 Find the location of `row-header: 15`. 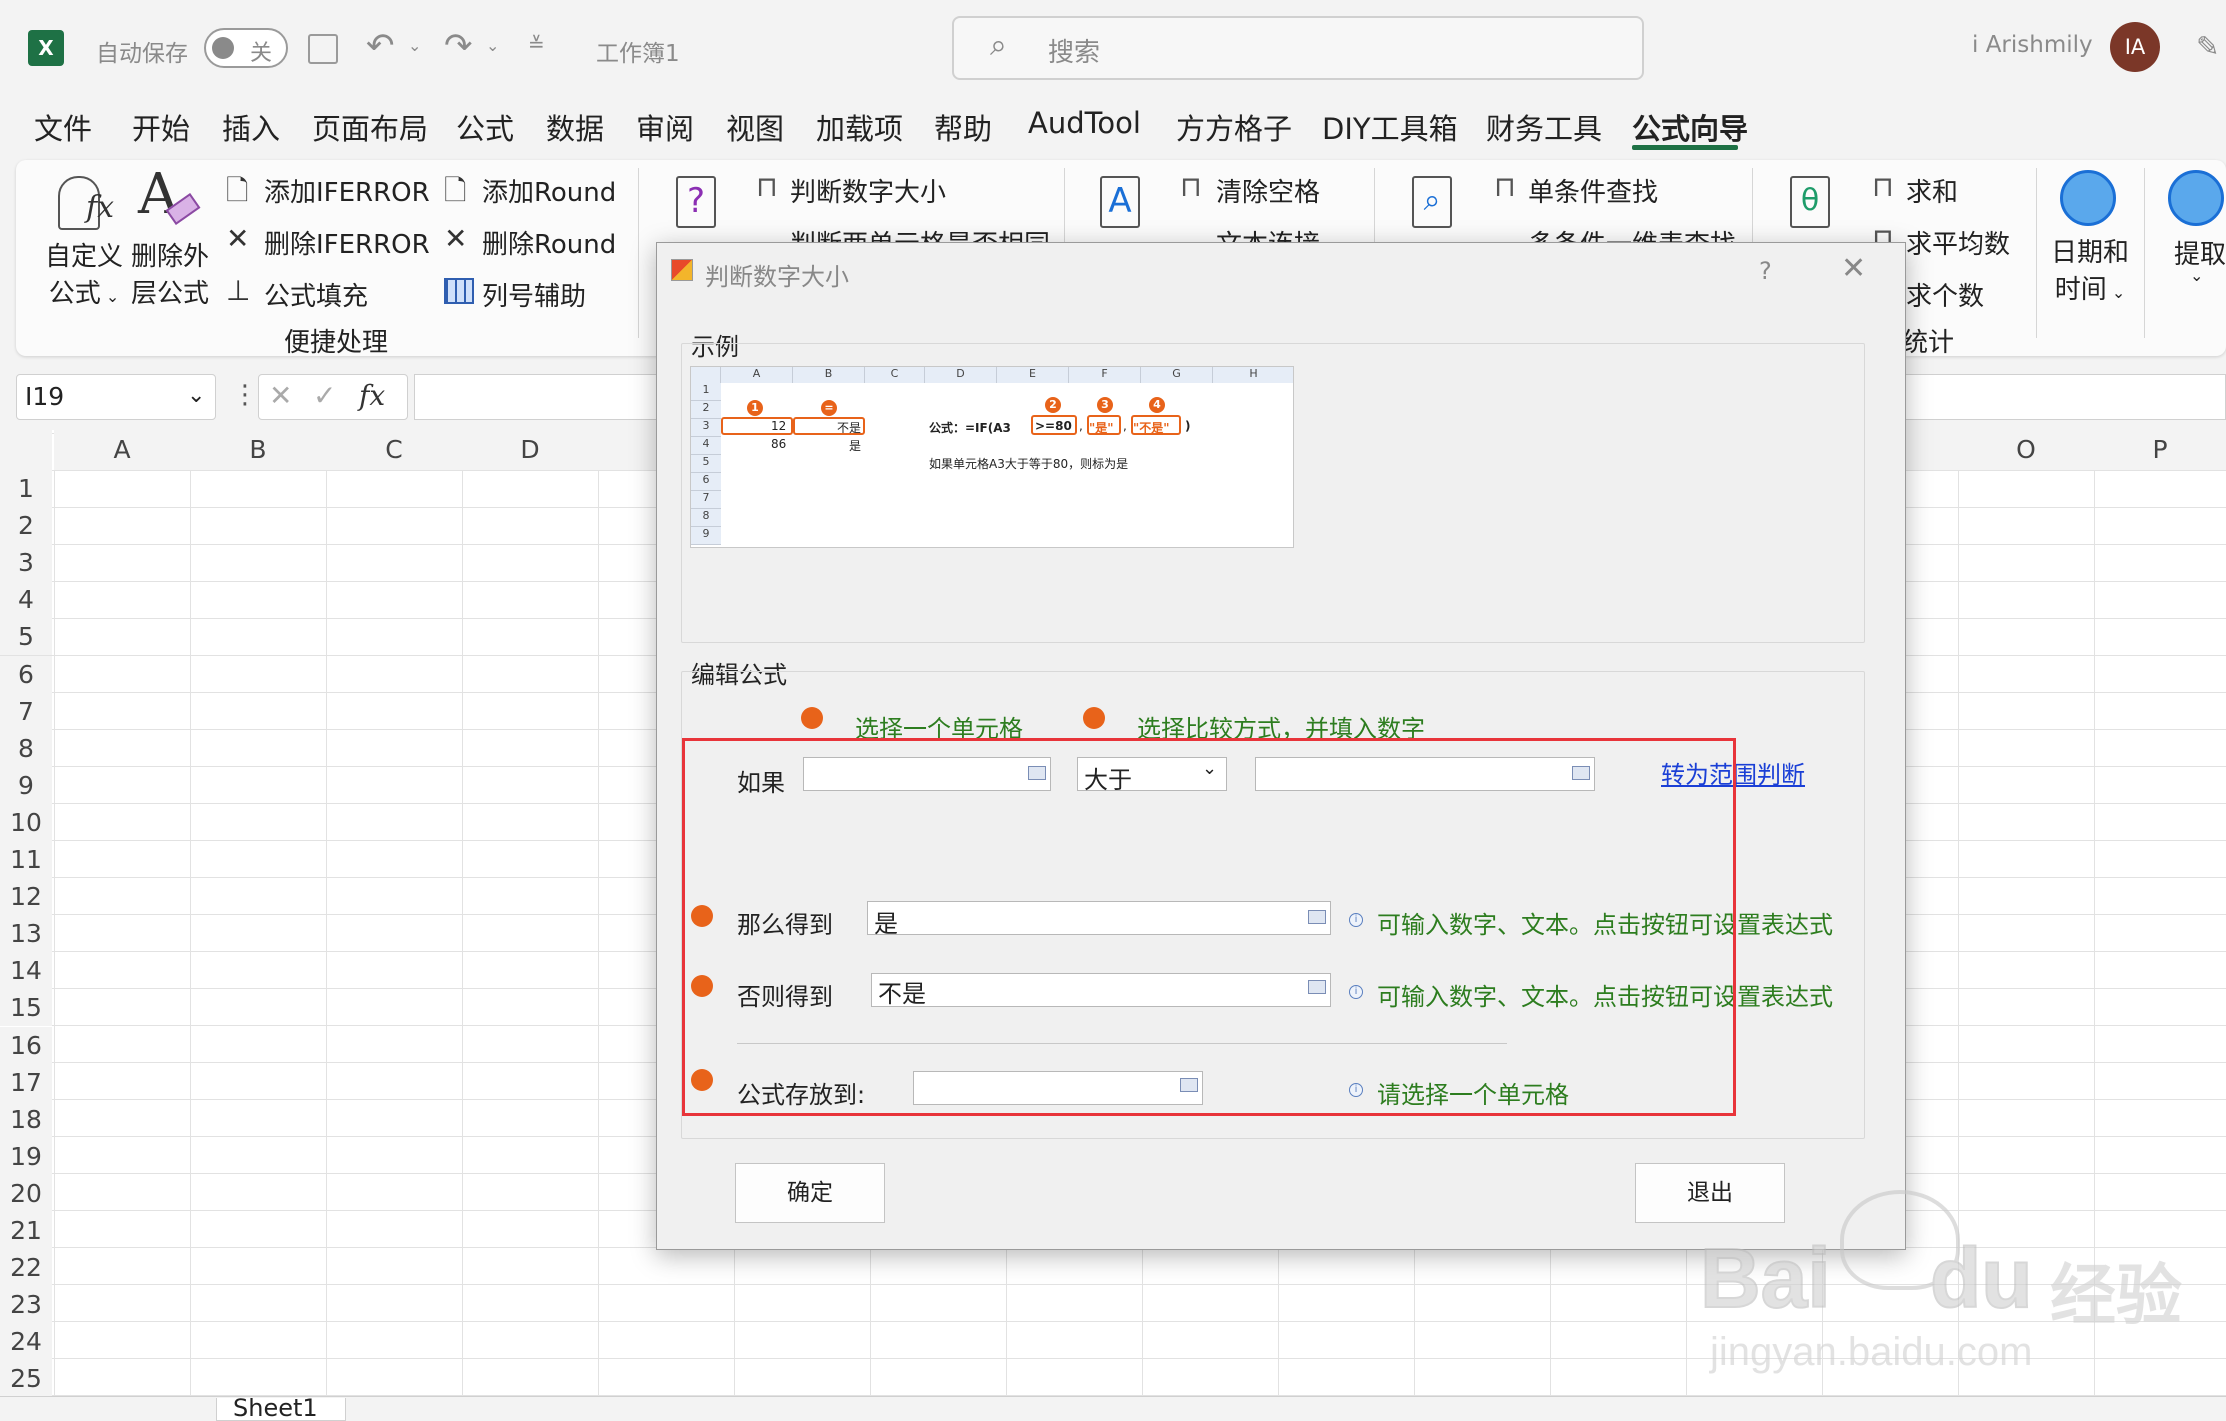

row-header: 15 is located at coordinates (26, 1008).